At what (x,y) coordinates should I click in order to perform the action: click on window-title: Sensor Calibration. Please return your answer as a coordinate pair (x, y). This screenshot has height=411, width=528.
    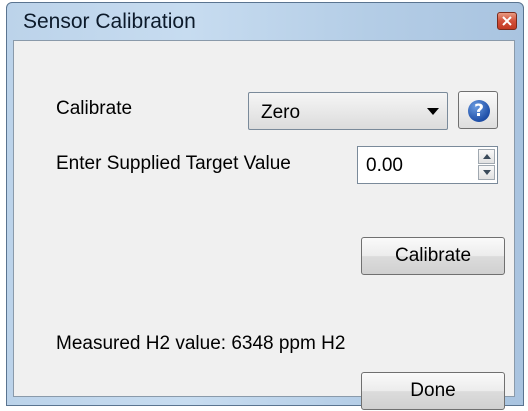
    Looking at the image, I should click on (109, 21).